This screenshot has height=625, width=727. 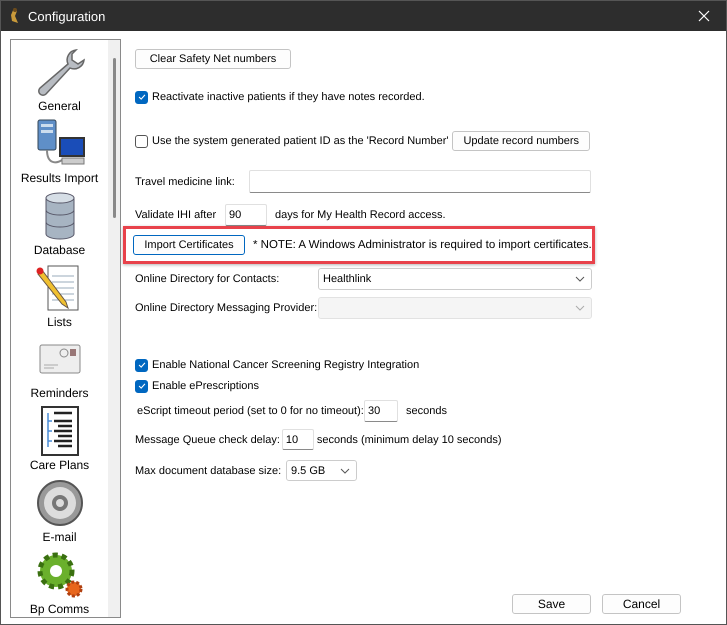 What do you see at coordinates (321, 470) in the screenshot?
I see `dropdown: 9.5 GB` at bounding box center [321, 470].